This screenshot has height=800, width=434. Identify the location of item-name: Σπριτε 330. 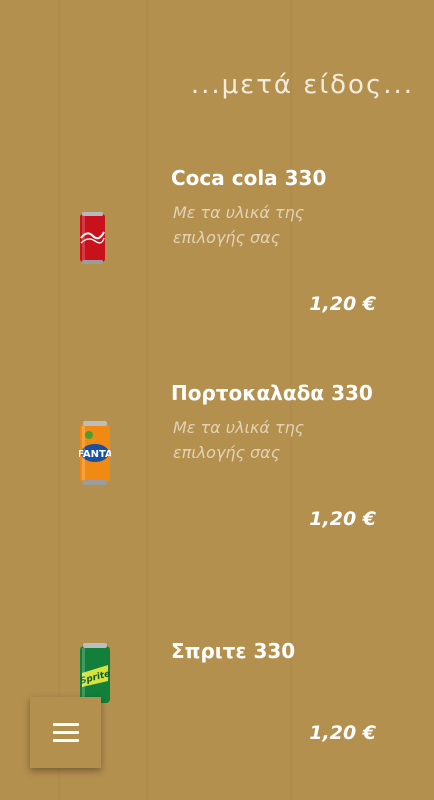
(233, 651).